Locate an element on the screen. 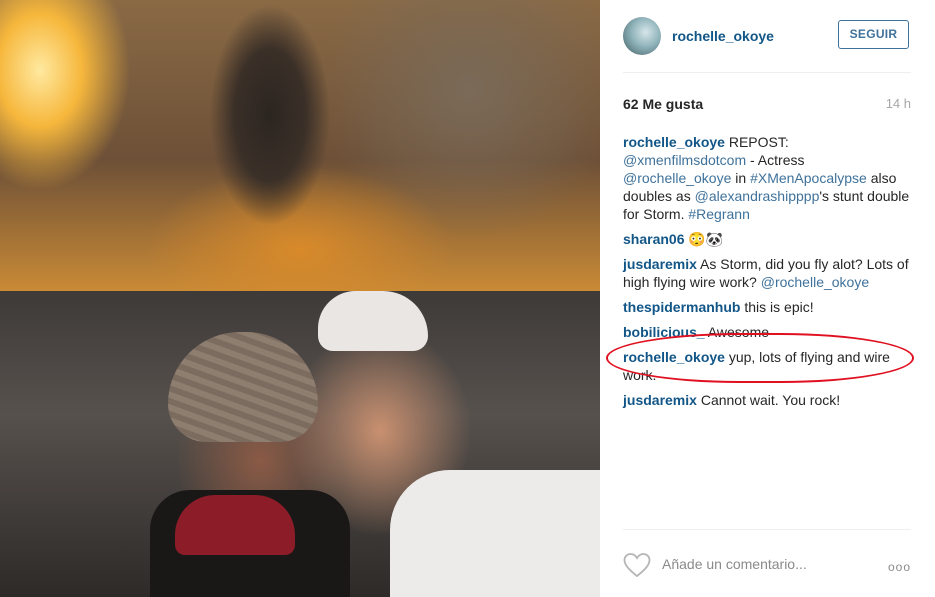  comment-username: thespidermanhub is located at coordinates (681, 307).